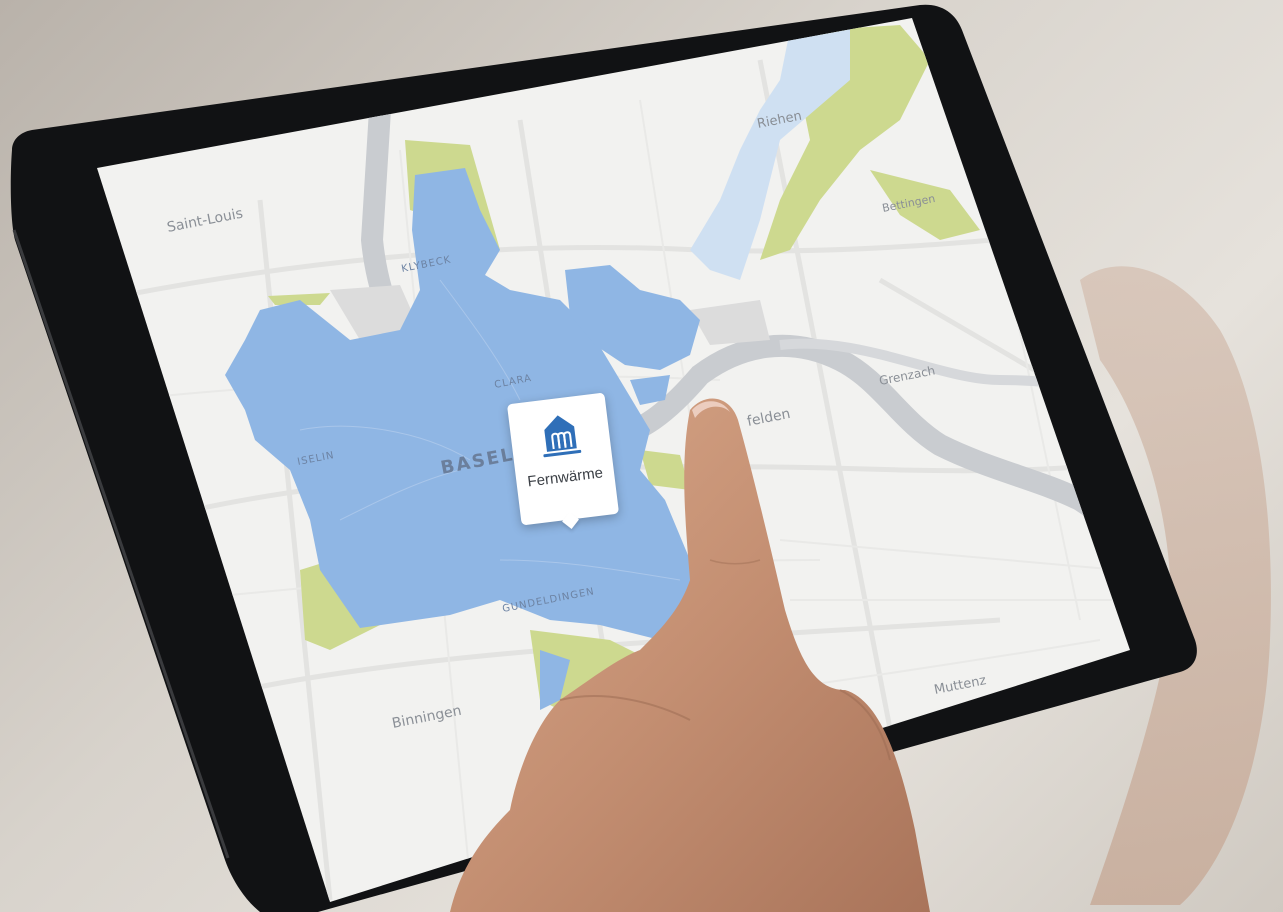 This screenshot has height=912, width=1283. I want to click on district-heating-icon, so click(562, 436).